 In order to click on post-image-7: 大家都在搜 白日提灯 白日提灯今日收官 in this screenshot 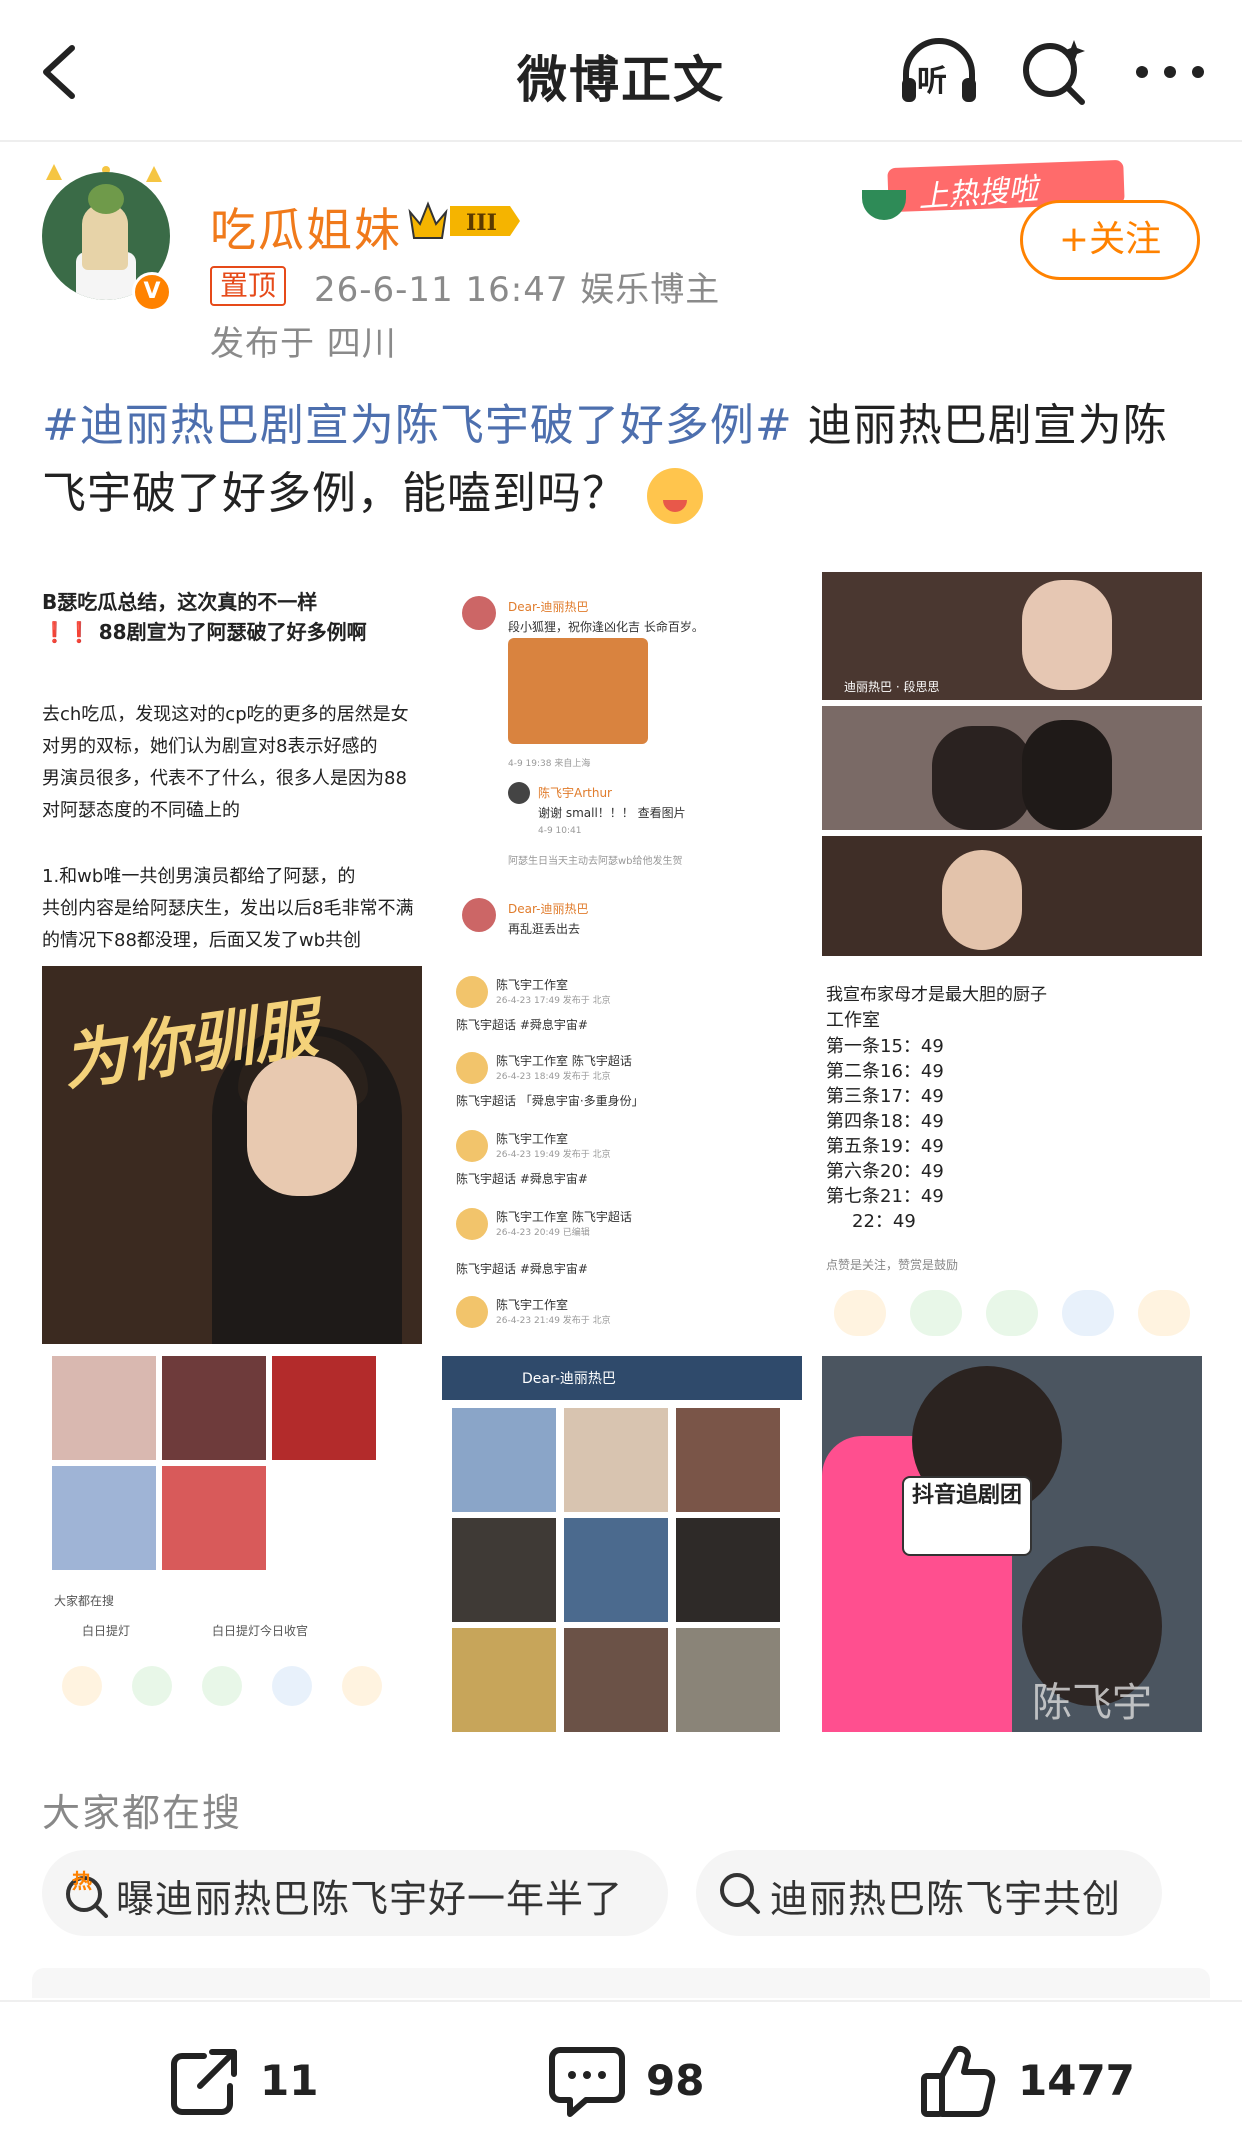, I will do `click(232, 1544)`.